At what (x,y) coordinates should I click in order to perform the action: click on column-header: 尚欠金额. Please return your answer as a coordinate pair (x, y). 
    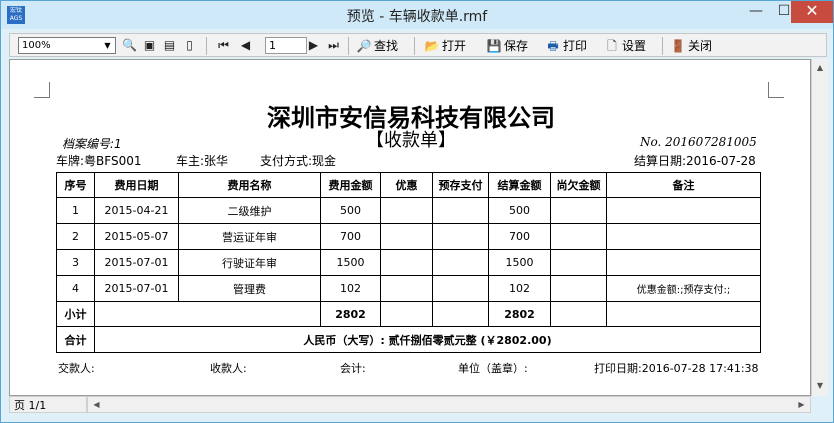
    Looking at the image, I should click on (578, 185).